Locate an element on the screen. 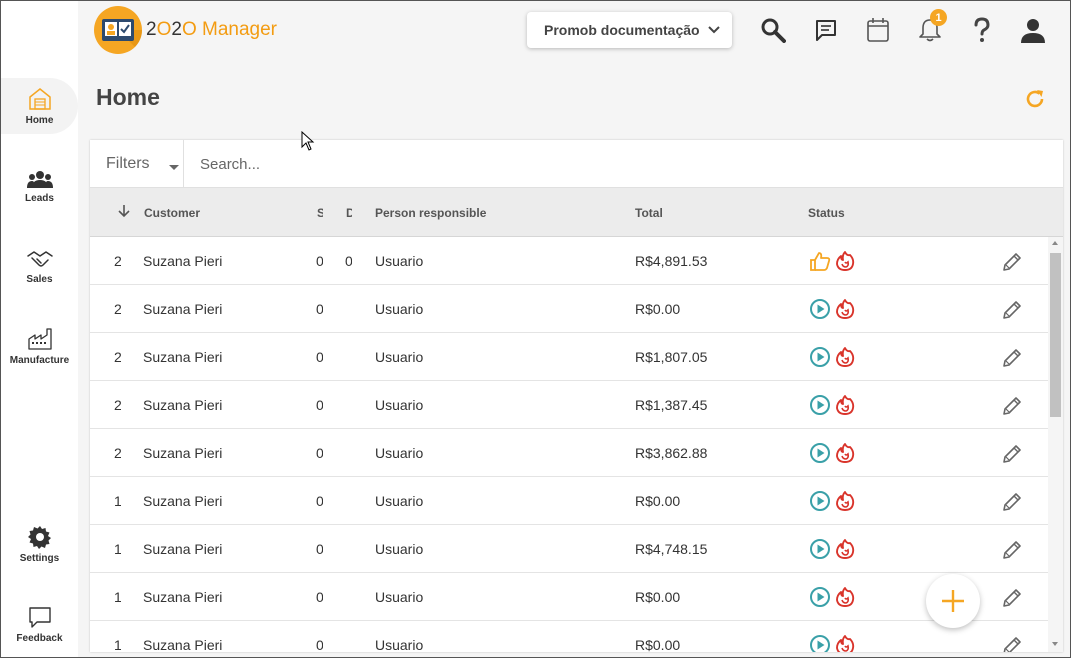 Image resolution: width=1071 pixels, height=658 pixels. filters-dropdown: Filters is located at coordinates (137, 164).